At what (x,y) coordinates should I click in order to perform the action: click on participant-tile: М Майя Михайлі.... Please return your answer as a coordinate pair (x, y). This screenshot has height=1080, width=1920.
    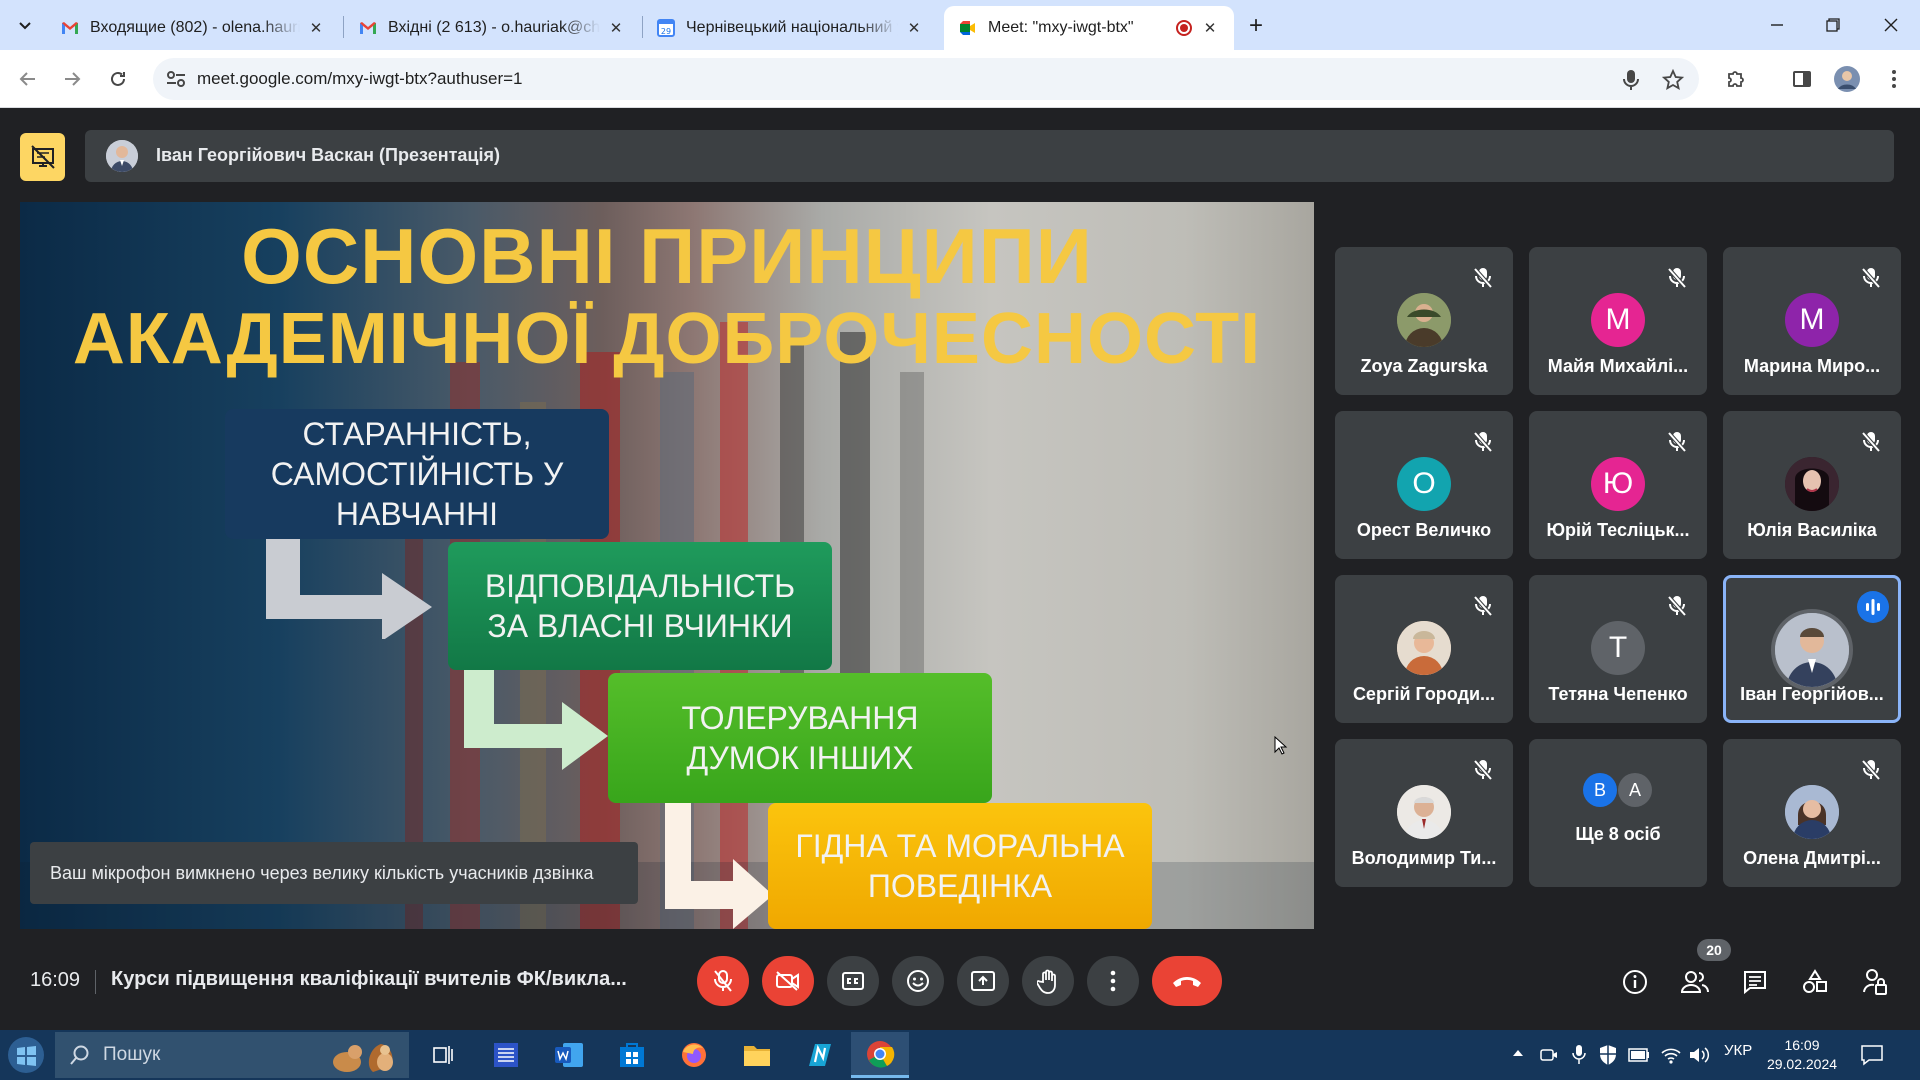
    Looking at the image, I should click on (1618, 321).